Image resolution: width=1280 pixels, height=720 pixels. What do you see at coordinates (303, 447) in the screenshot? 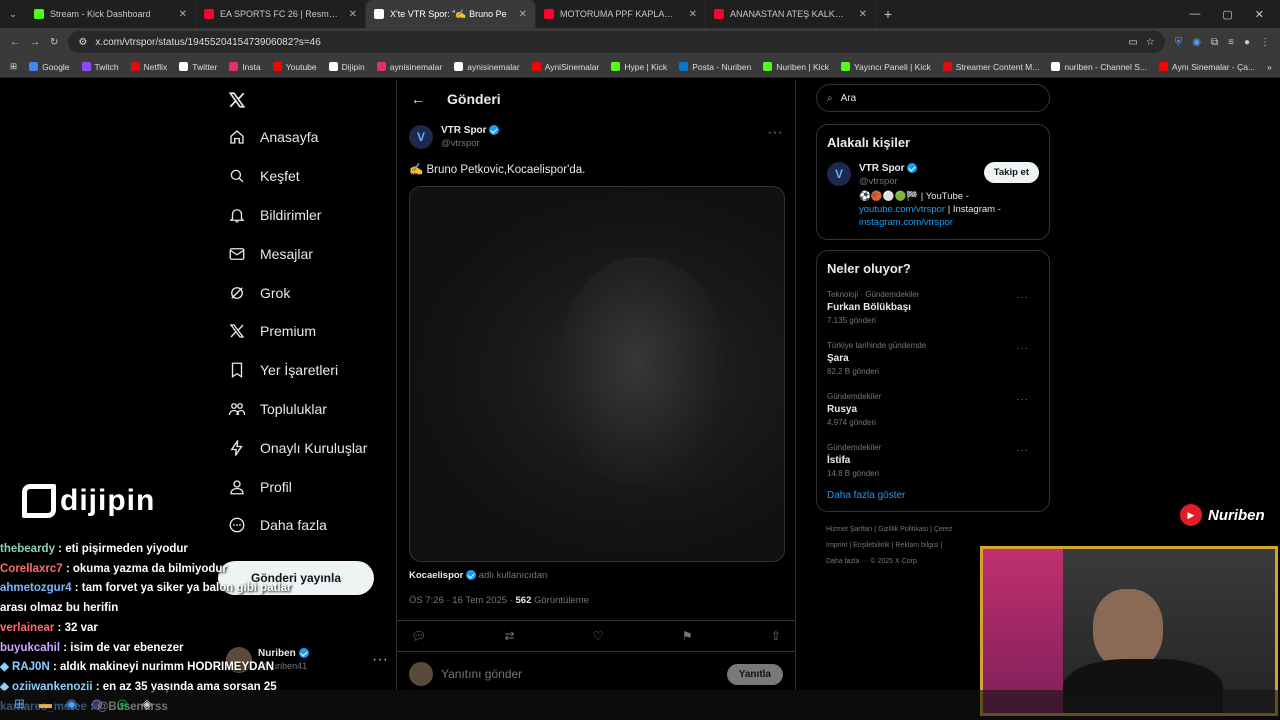
I see `nav-item-8: Onaylı Kuruluşlar` at bounding box center [303, 447].